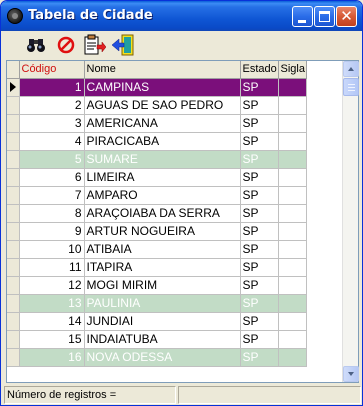 Image resolution: width=363 pixels, height=406 pixels. I want to click on close-button: ✕, so click(346, 16).